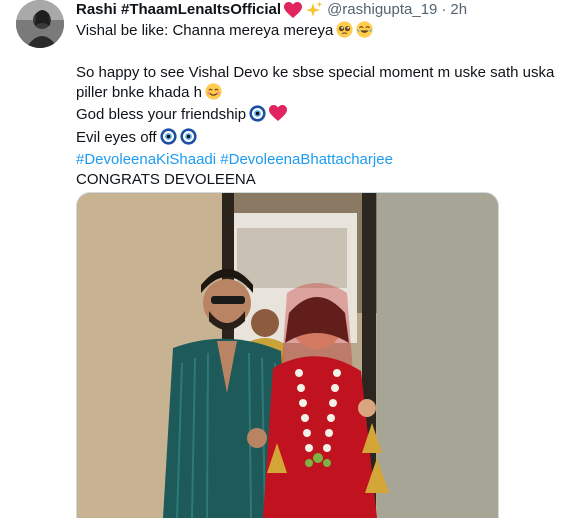 The height and width of the screenshot is (518, 567). Describe the element at coordinates (316, 116) in the screenshot. I see `tweet-line-4: God bless your friendship` at that location.